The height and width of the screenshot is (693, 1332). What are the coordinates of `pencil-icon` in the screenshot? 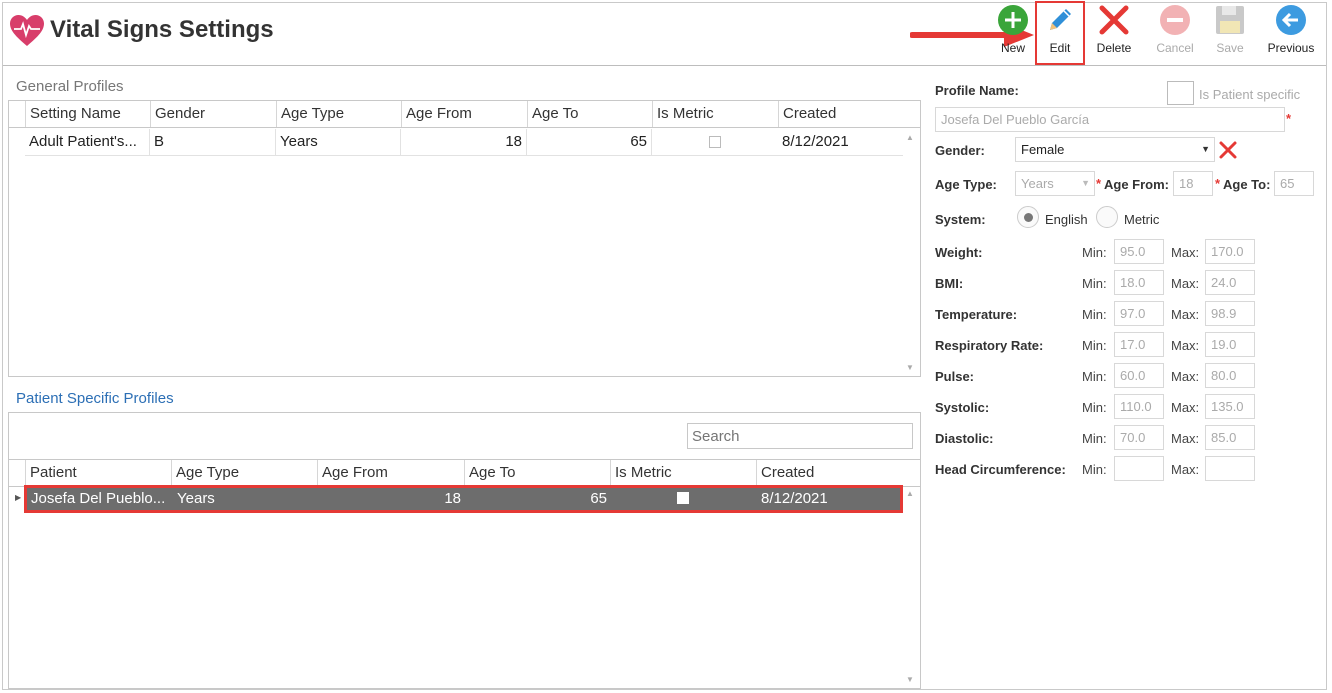 It's located at (1060, 19).